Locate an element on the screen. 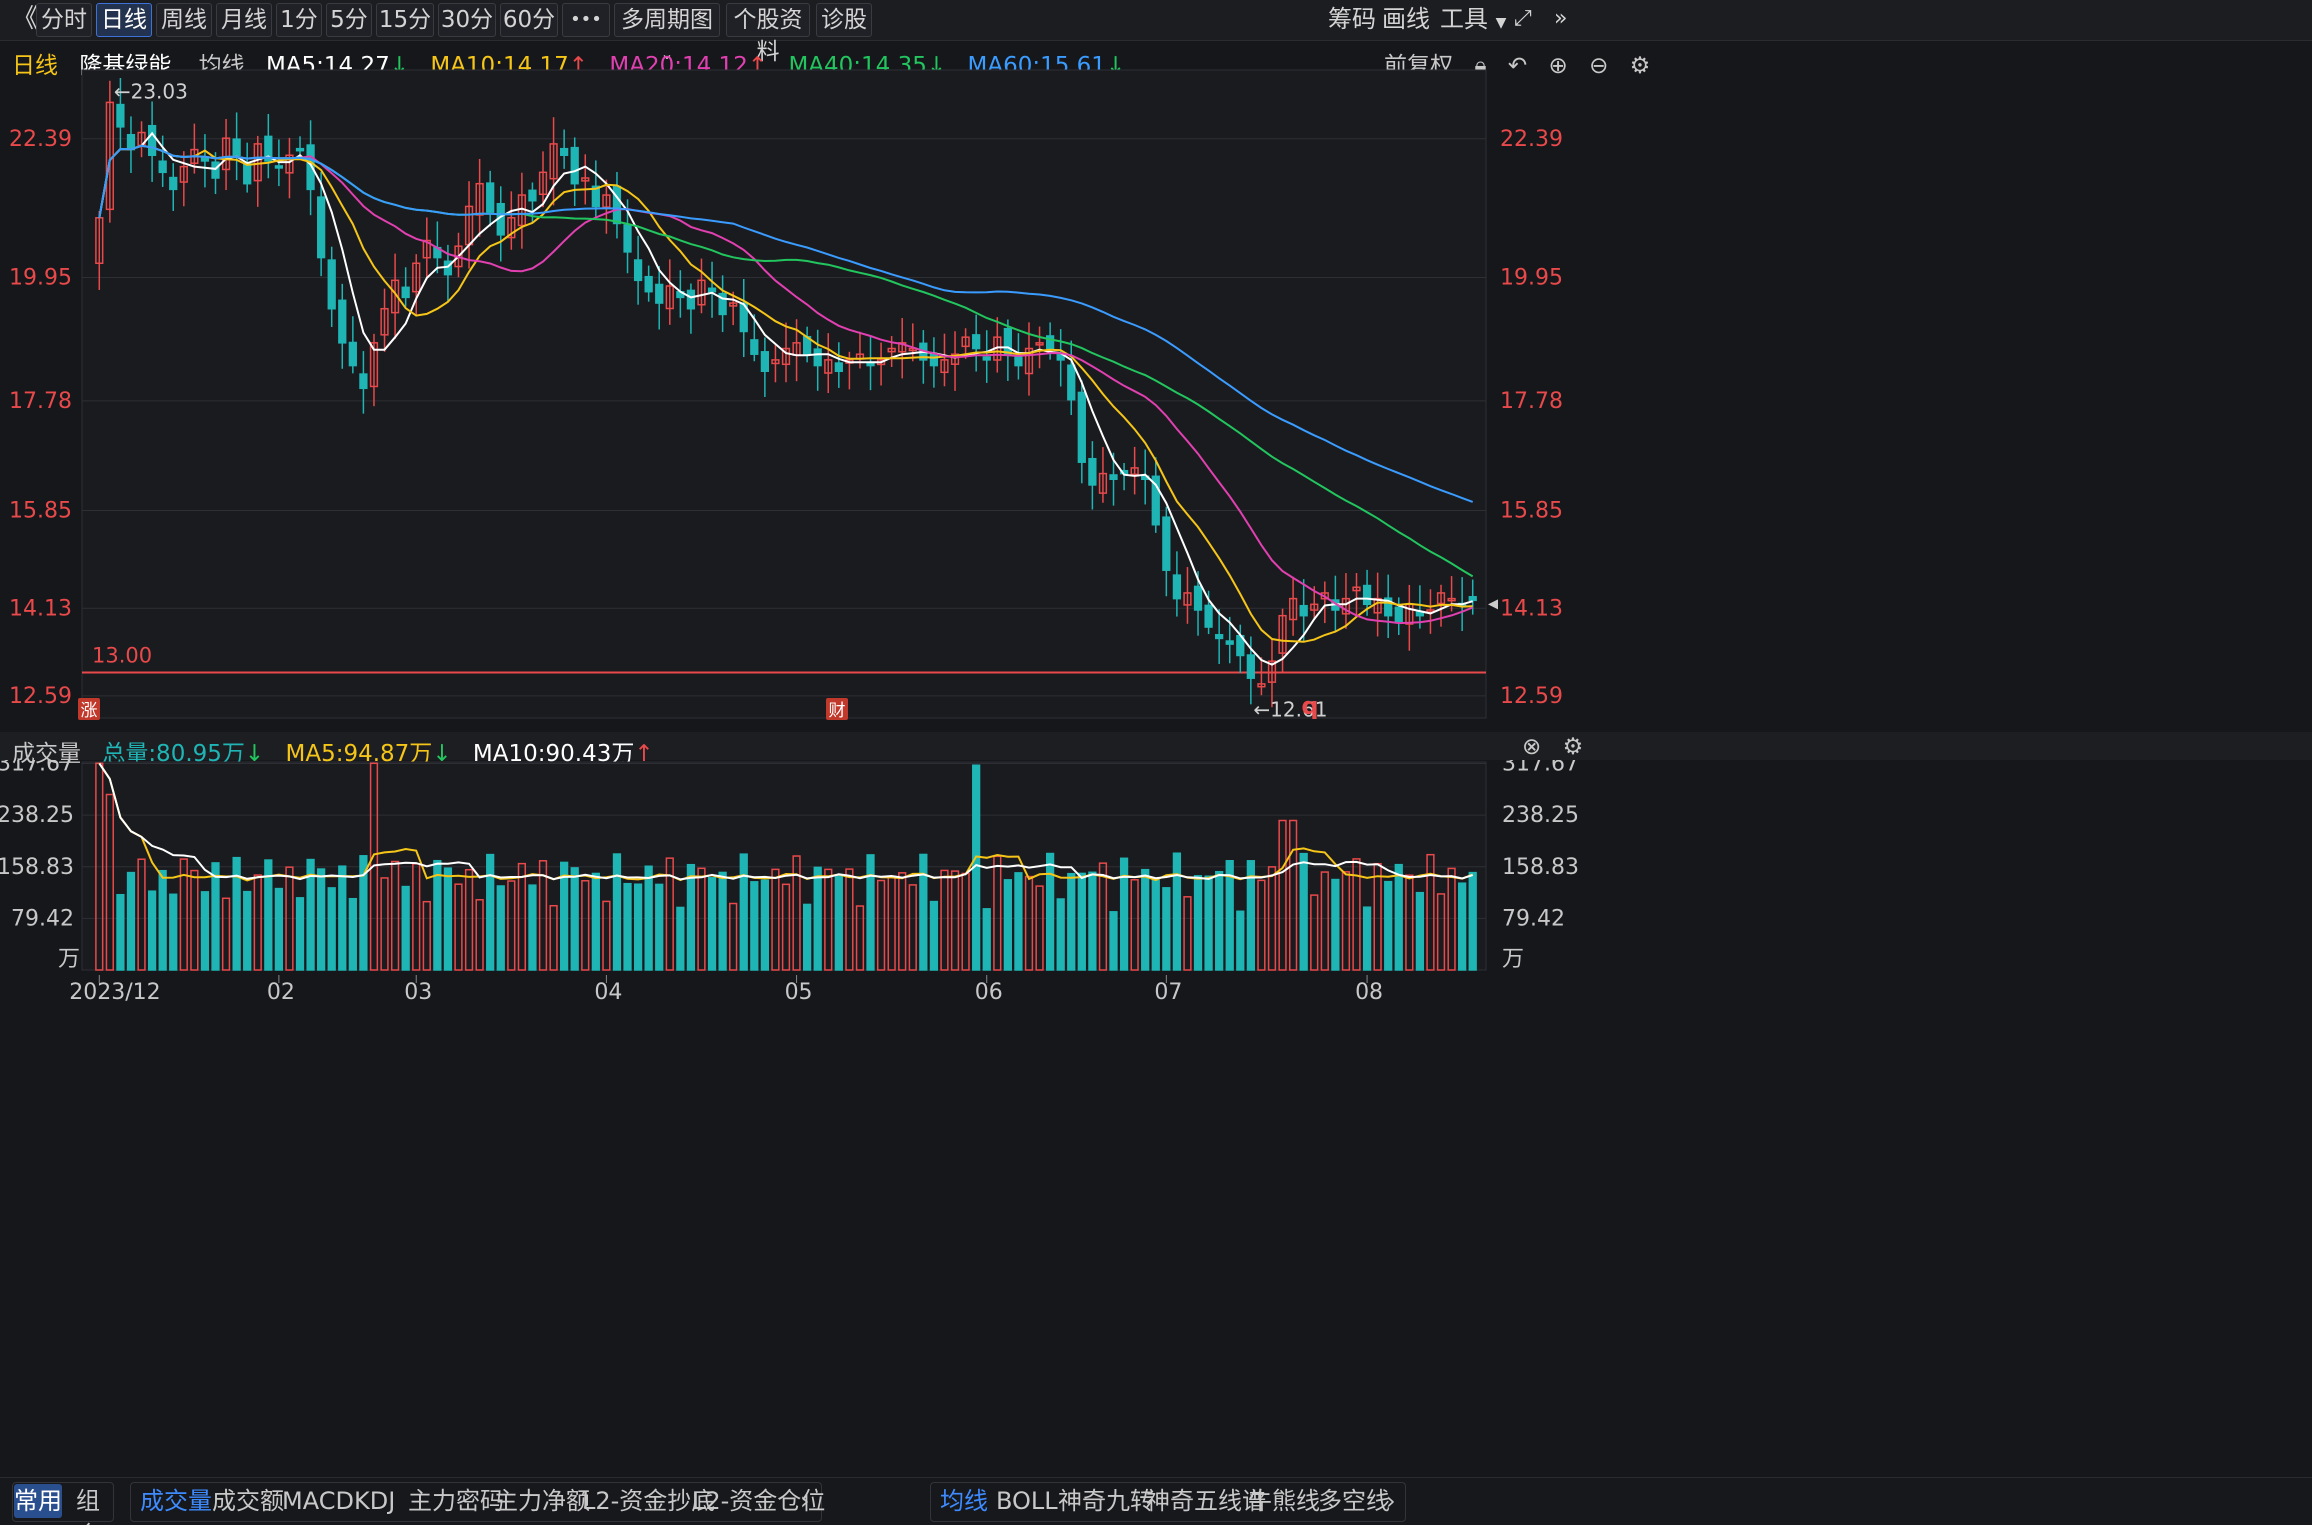  date-label: 06 is located at coordinates (989, 992).